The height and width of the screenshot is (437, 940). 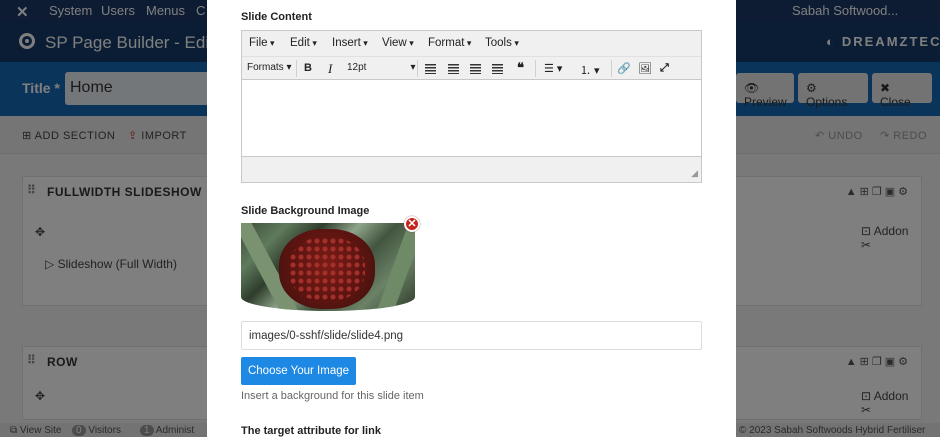 What do you see at coordinates (298, 371) in the screenshot?
I see `choose-image-button: Choose Your Image` at bounding box center [298, 371].